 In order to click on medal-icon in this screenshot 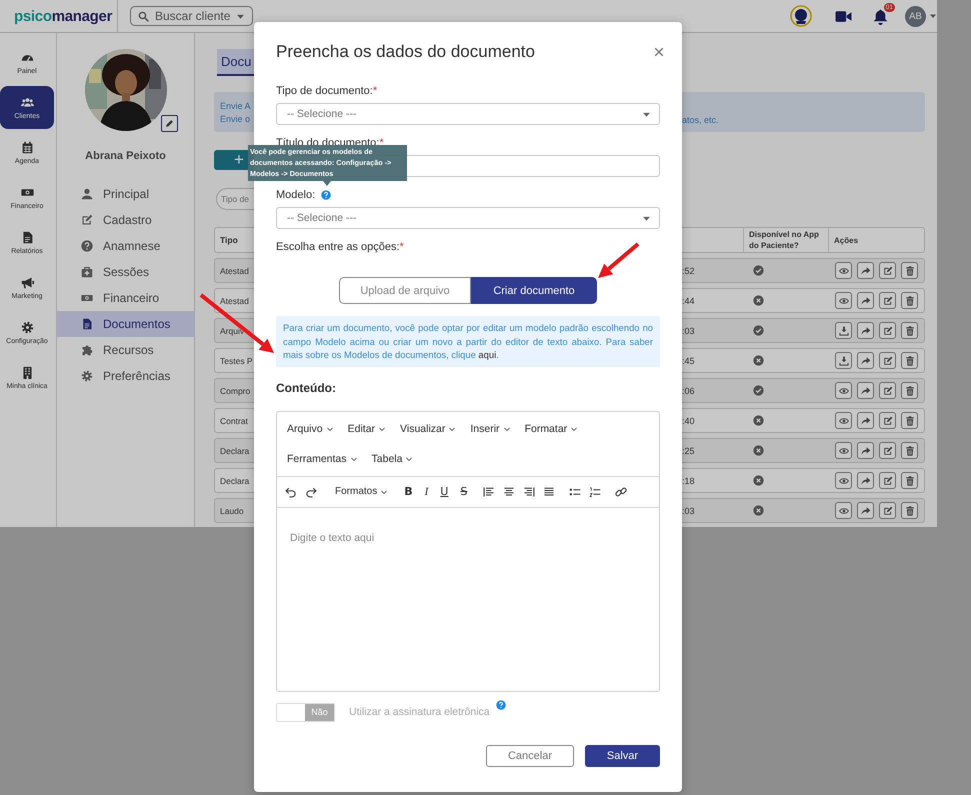, I will do `click(801, 16)`.